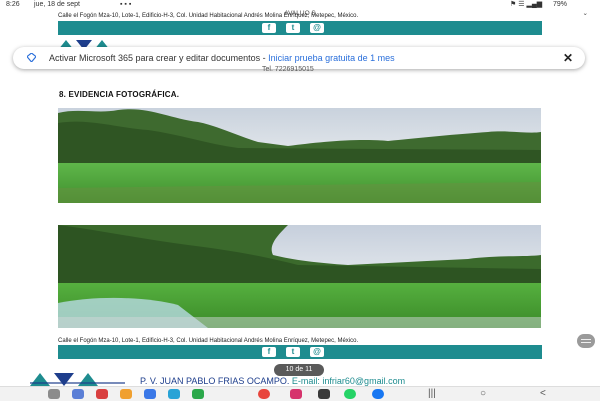 The width and height of the screenshot is (600, 401). What do you see at coordinates (126, 4) in the screenshot?
I see `notification-icons: ▪ ▪ ▪` at bounding box center [126, 4].